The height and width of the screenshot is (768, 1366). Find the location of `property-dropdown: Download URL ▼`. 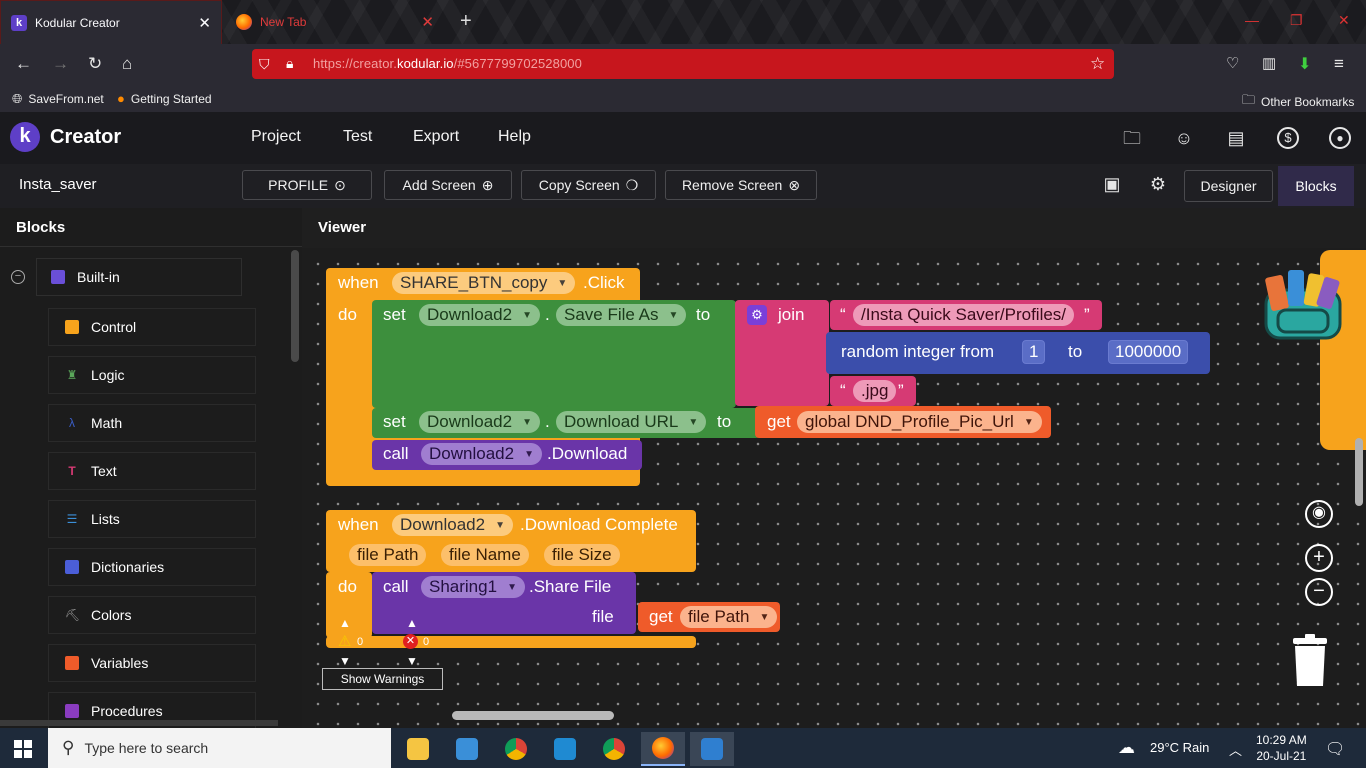

property-dropdown: Download URL ▼ is located at coordinates (631, 422).